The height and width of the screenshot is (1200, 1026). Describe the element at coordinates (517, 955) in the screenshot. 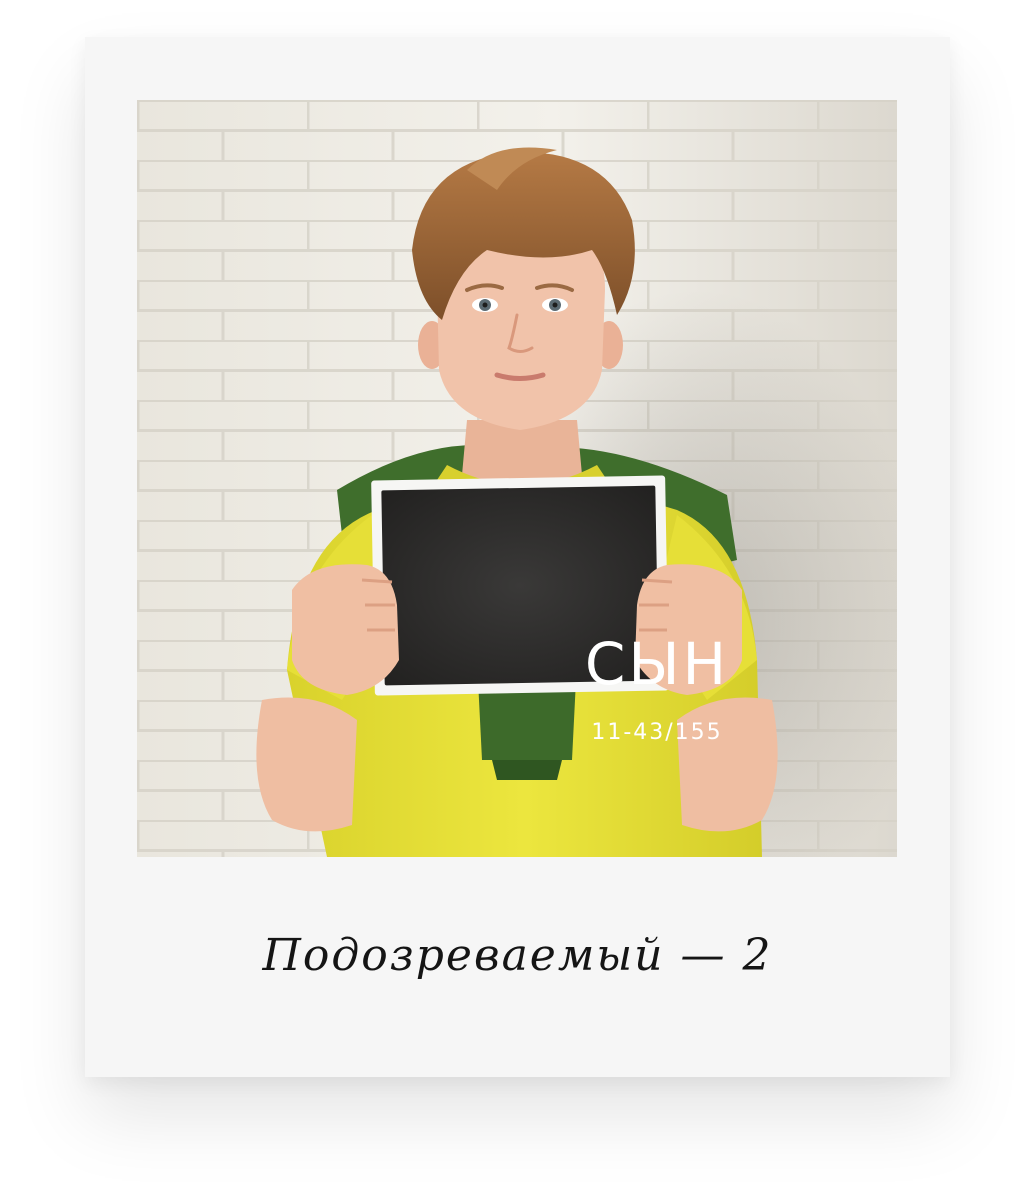

I see `polaroid-caption: Подозреваемый — 2` at that location.